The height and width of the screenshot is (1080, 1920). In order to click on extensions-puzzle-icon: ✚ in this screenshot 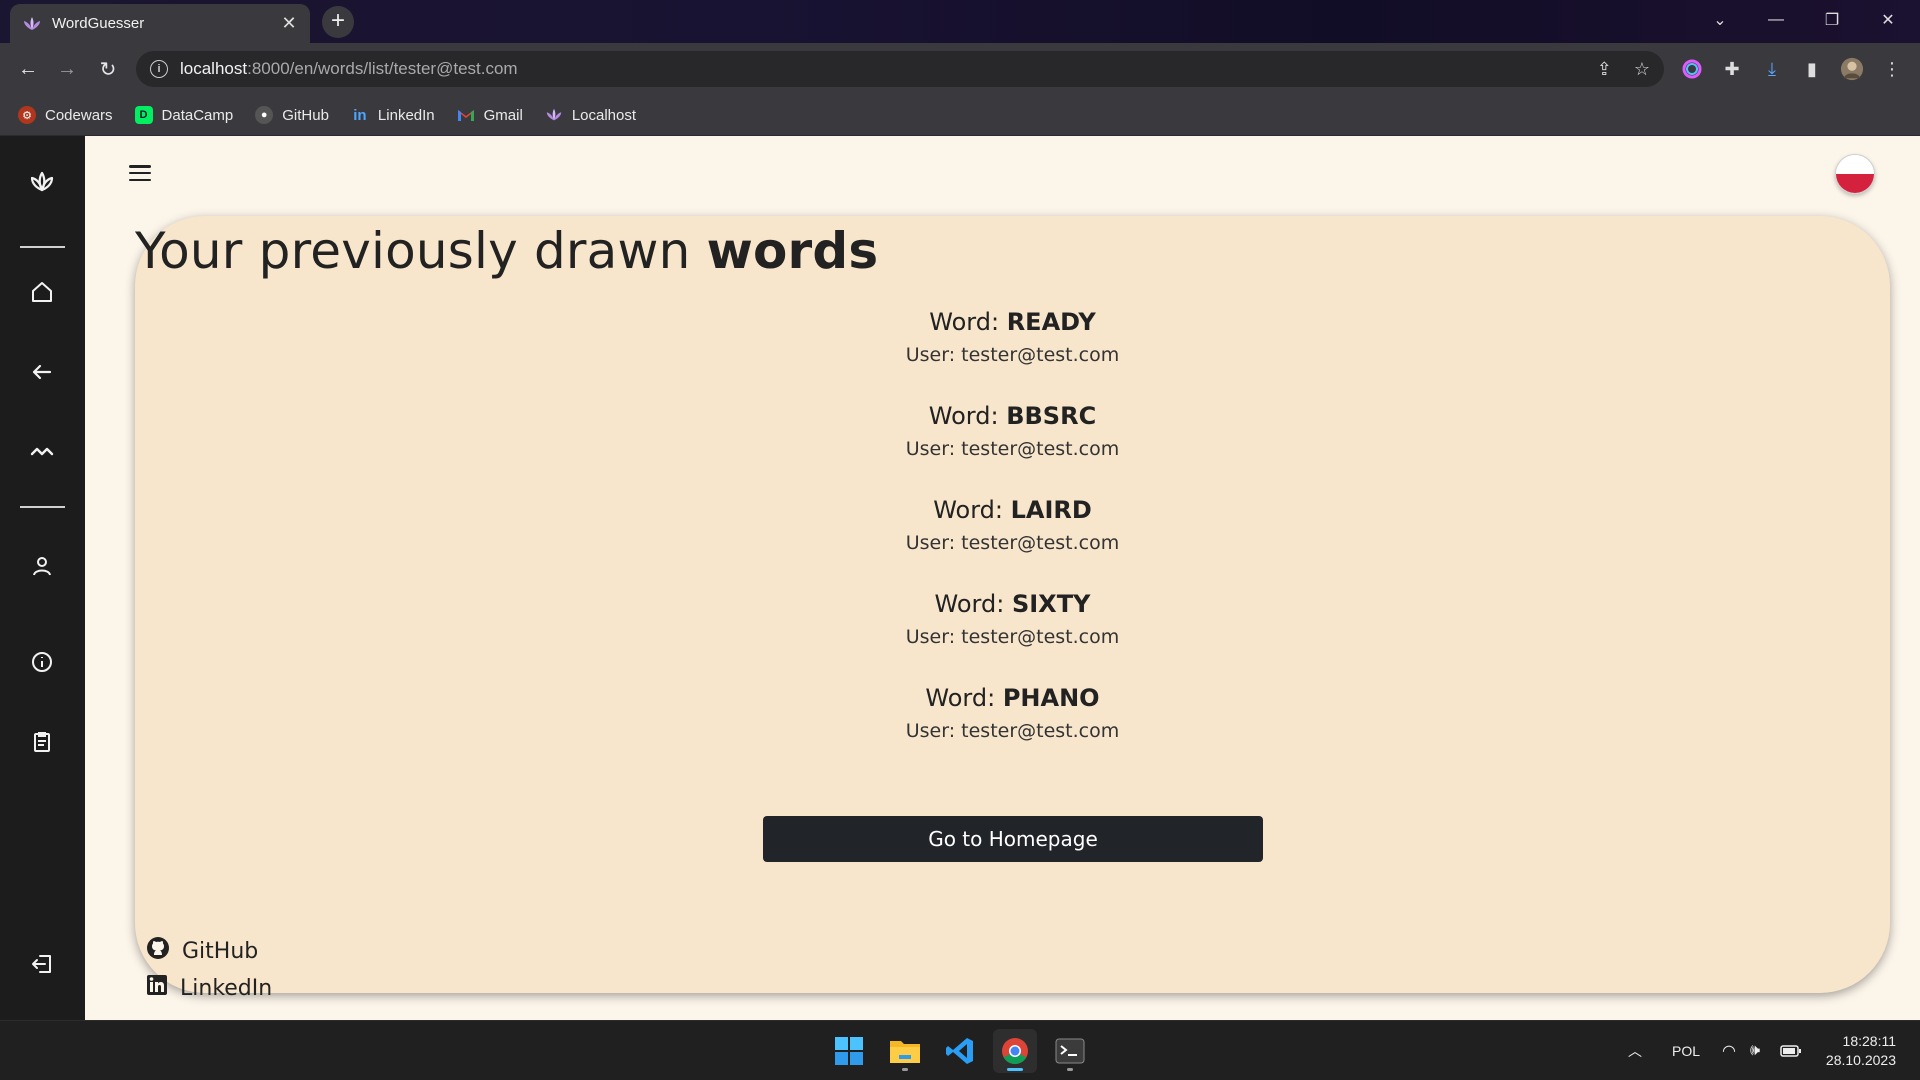, I will do `click(1732, 69)`.